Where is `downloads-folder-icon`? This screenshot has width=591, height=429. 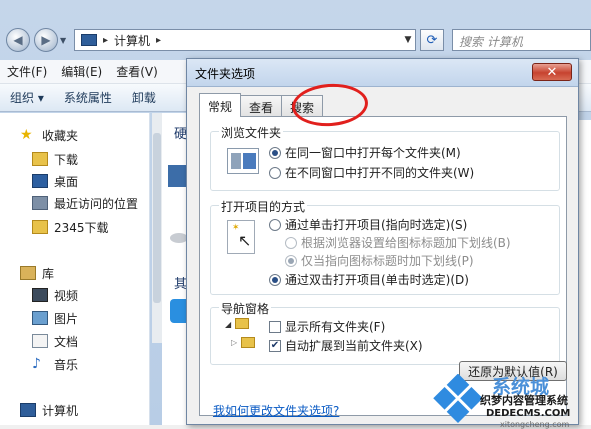
downloads-folder-icon is located at coordinates (40, 159).